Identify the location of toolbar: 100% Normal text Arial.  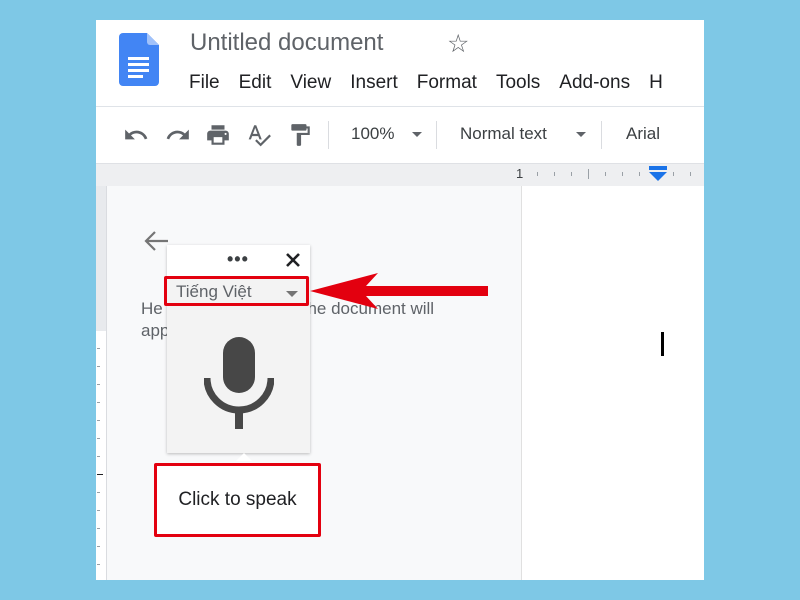
(400, 135).